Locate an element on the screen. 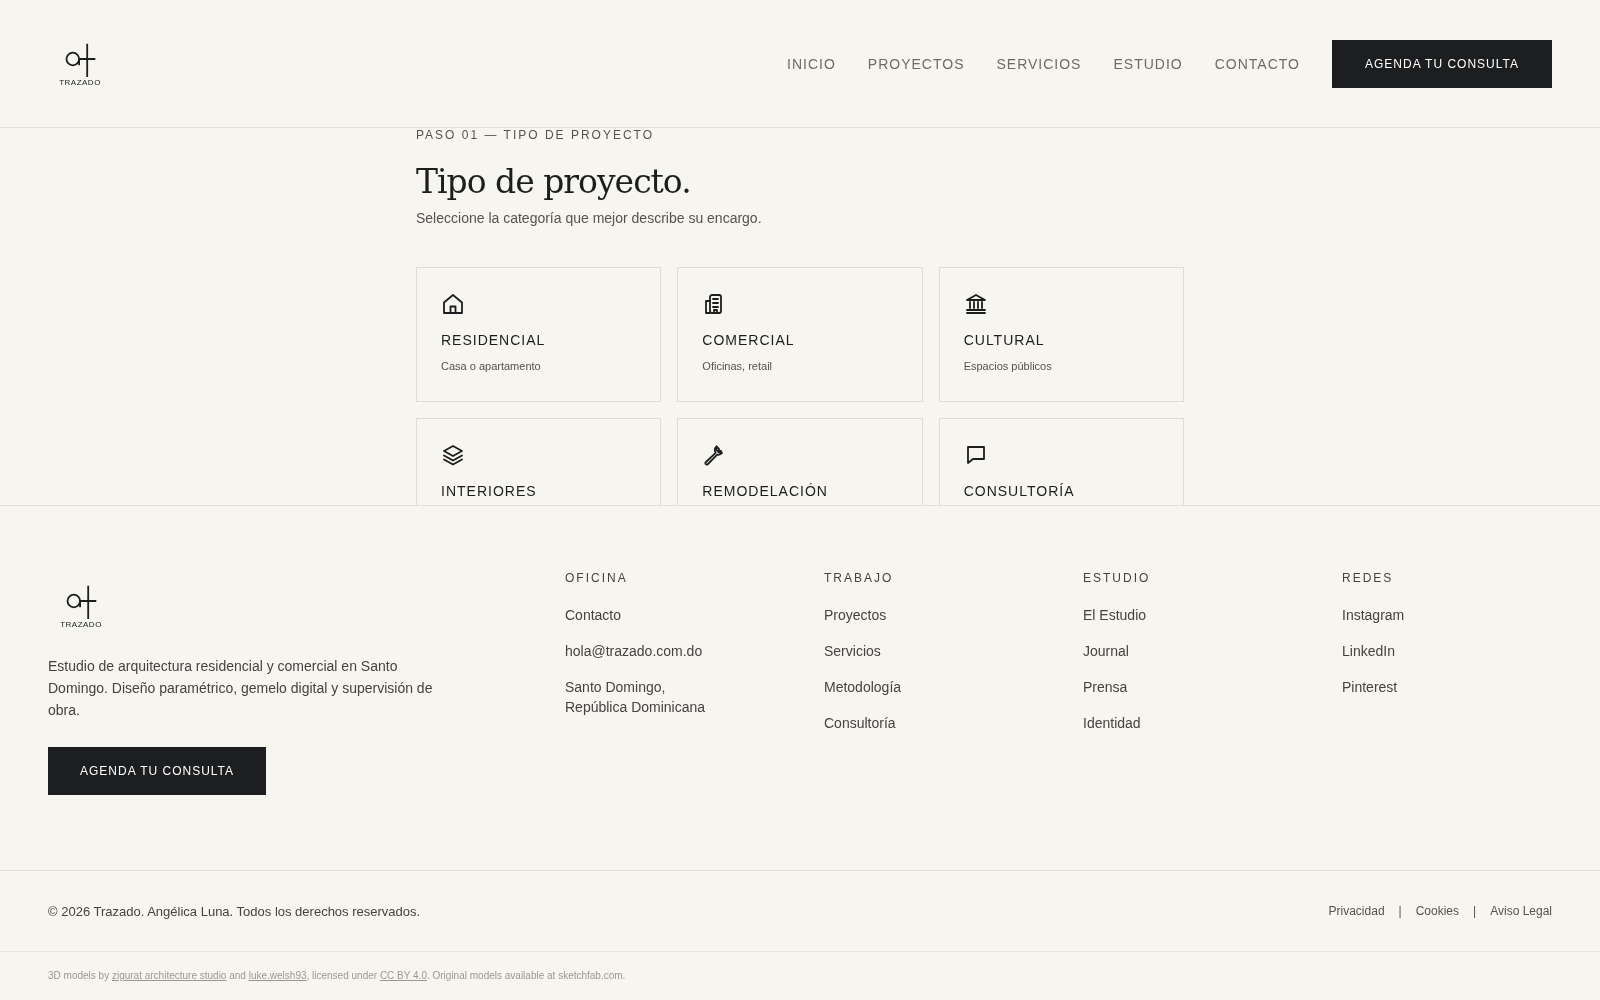 The height and width of the screenshot is (1000, 1600). project-type-card: RESIDENCIAL Casa o apartamento is located at coordinates (539, 334).